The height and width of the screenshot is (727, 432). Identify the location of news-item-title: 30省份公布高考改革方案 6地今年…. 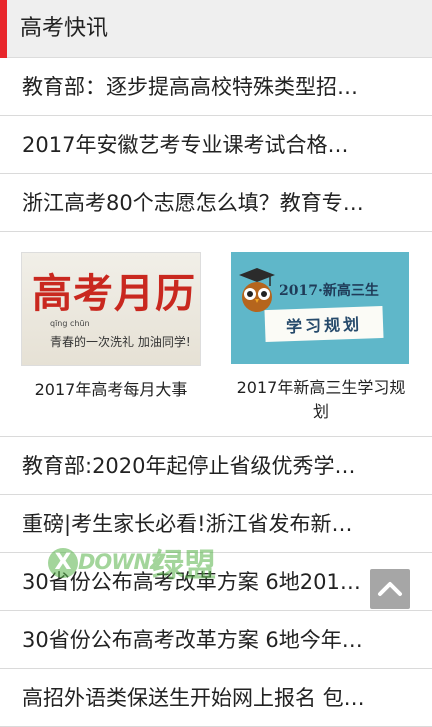
(192, 640).